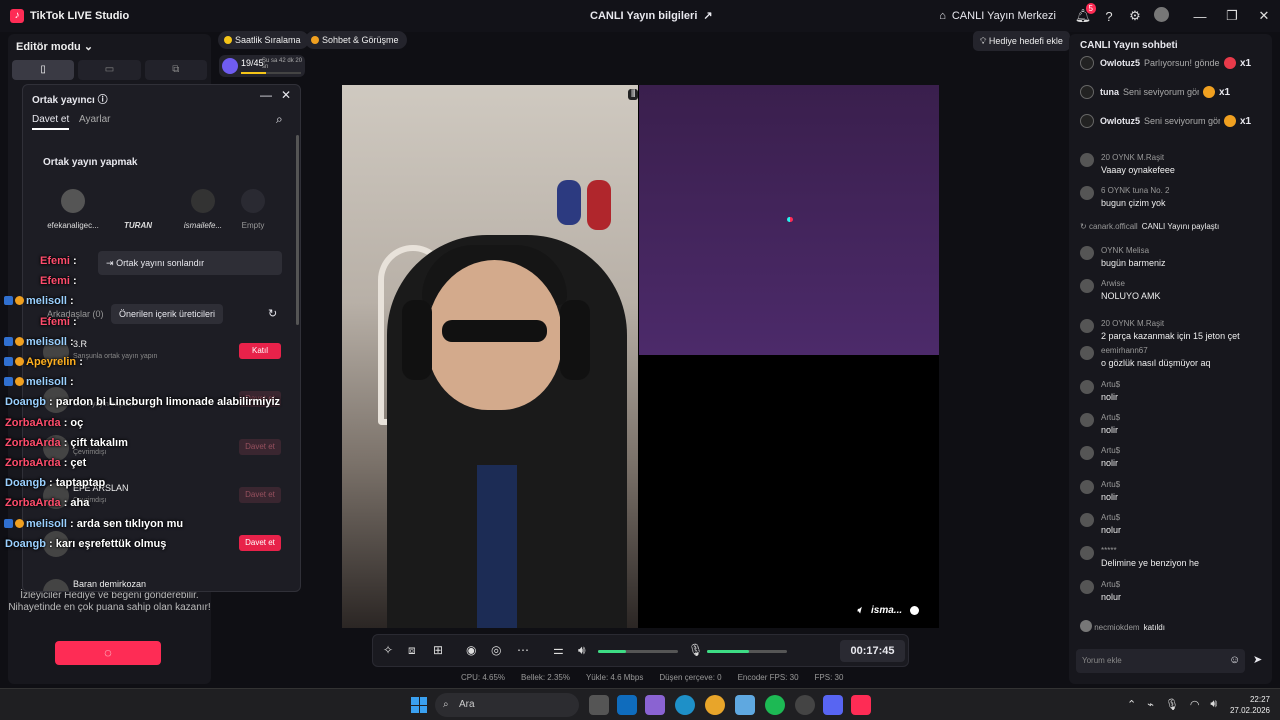 The width and height of the screenshot is (1280, 720). I want to click on maximize-button: ❐, so click(1232, 16).